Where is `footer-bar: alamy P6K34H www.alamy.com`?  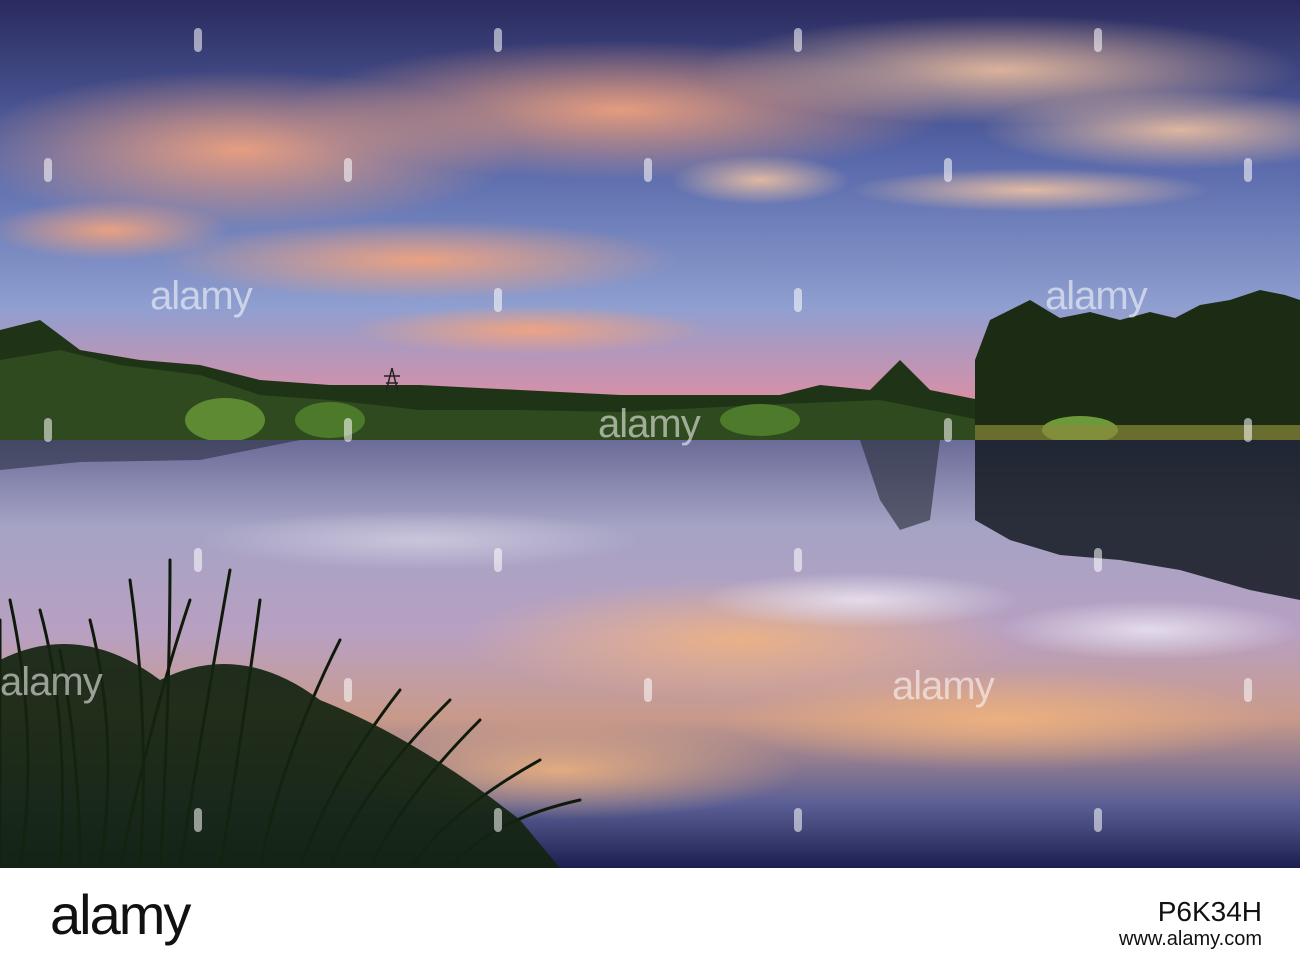 footer-bar: alamy P6K34H www.alamy.com is located at coordinates (650, 912).